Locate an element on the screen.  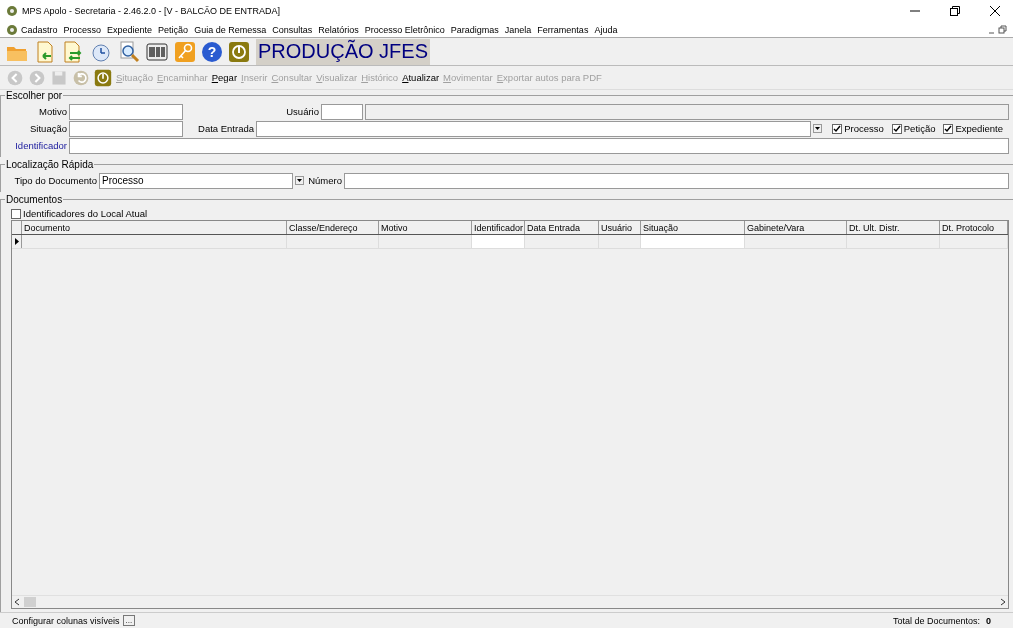
field-label: Usuário is located at coordinates (302, 111).